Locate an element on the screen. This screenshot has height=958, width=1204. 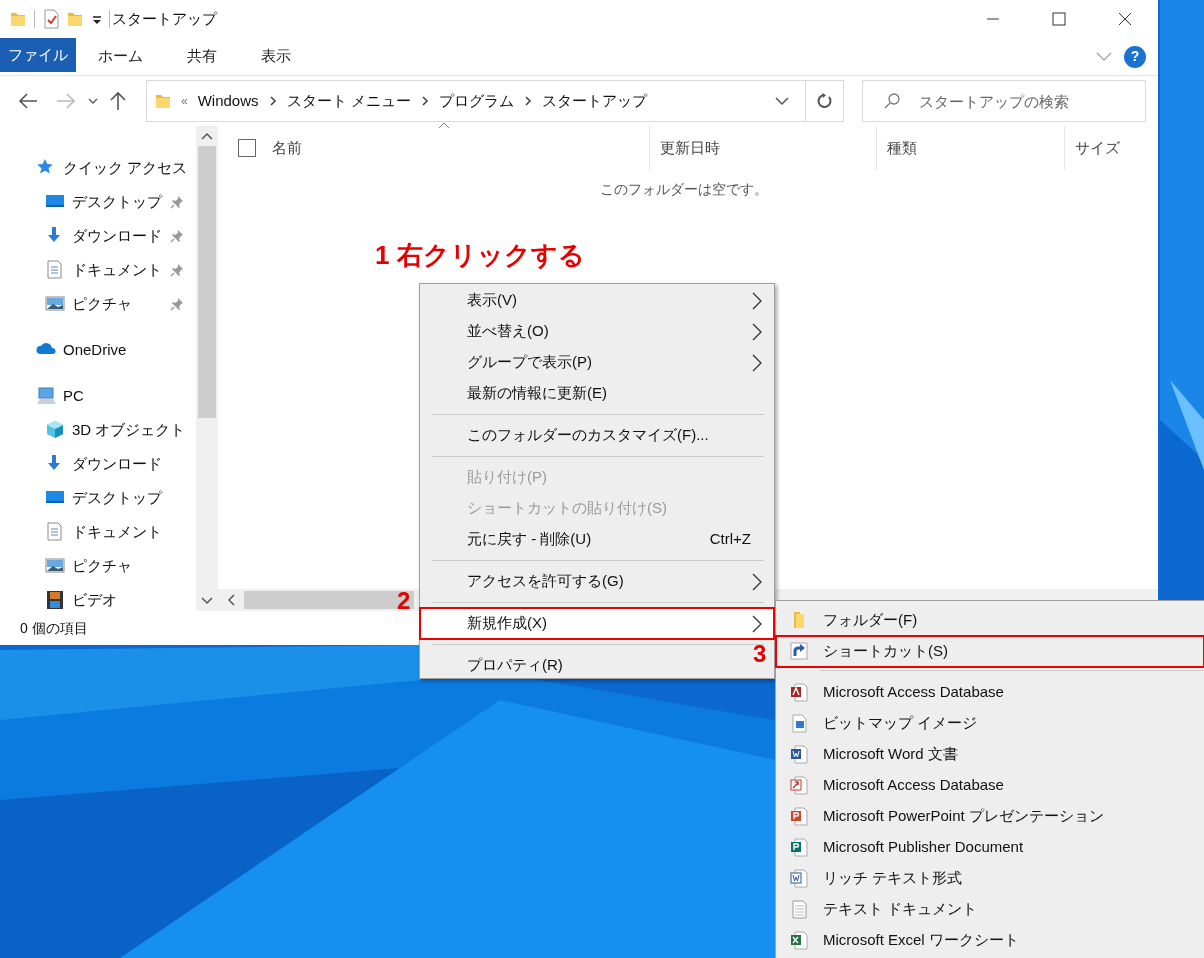
refresh-icon is located at coordinates (824, 101).